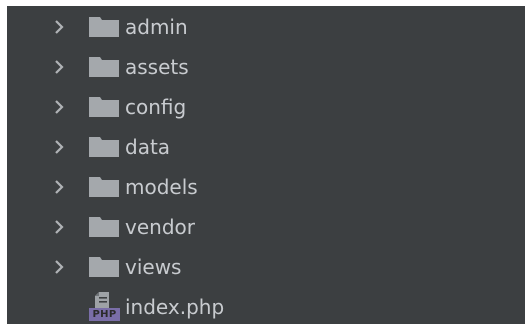 Image resolution: width=530 pixels, height=326 pixels. Describe the element at coordinates (266, 187) in the screenshot. I see `tree-item-models: models` at that location.